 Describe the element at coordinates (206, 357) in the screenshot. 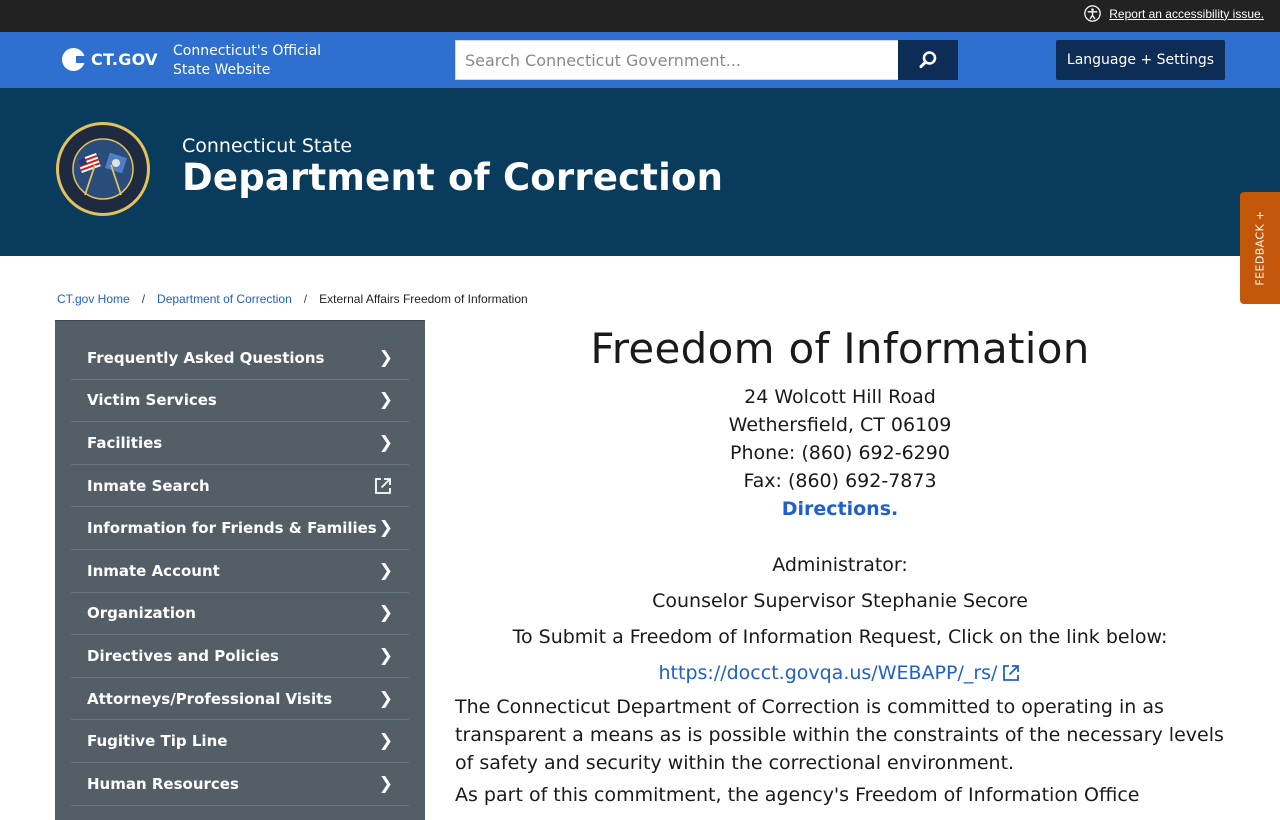

I see `sidebar-item-label: Frequently Asked Questions` at that location.